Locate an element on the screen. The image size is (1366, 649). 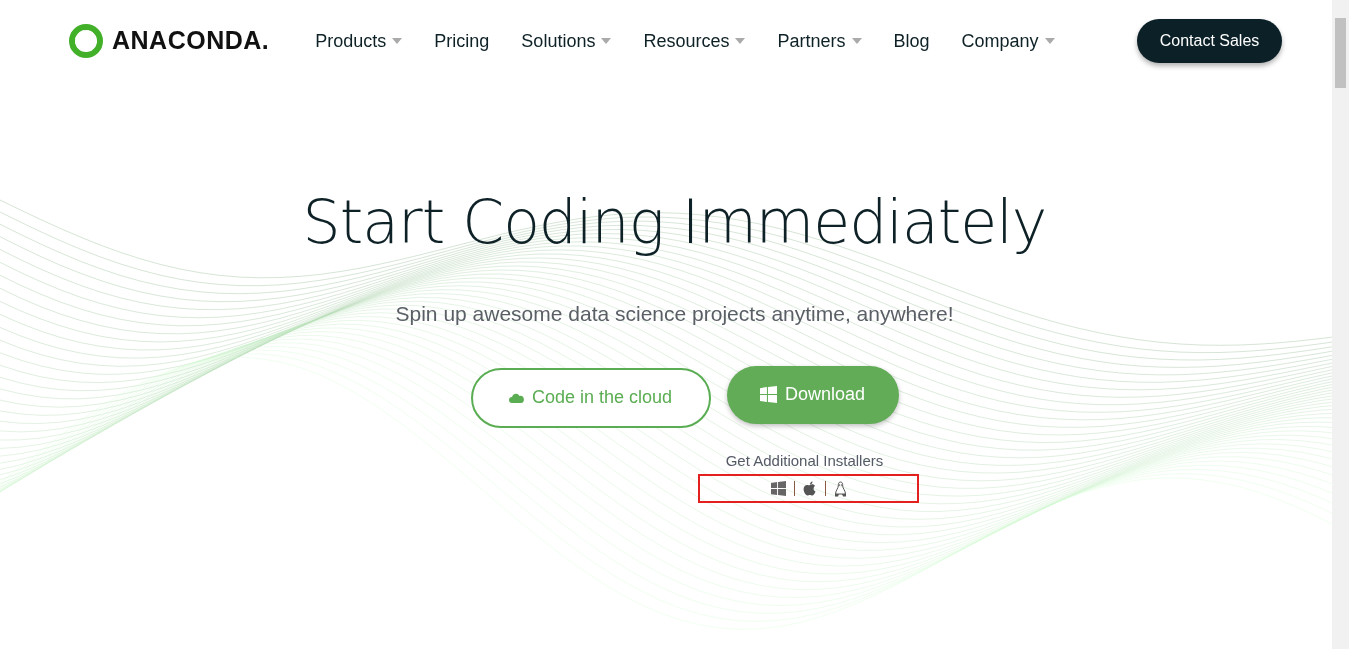
ring-logo-icon is located at coordinates (86, 41).